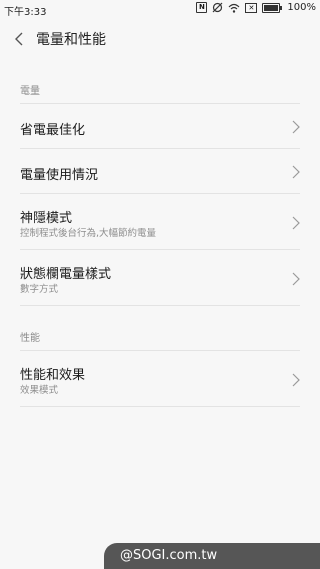 This screenshot has width=320, height=569. What do you see at coordinates (160, 171) in the screenshot?
I see `list-item-battery-usage: 電量使用情況` at bounding box center [160, 171].